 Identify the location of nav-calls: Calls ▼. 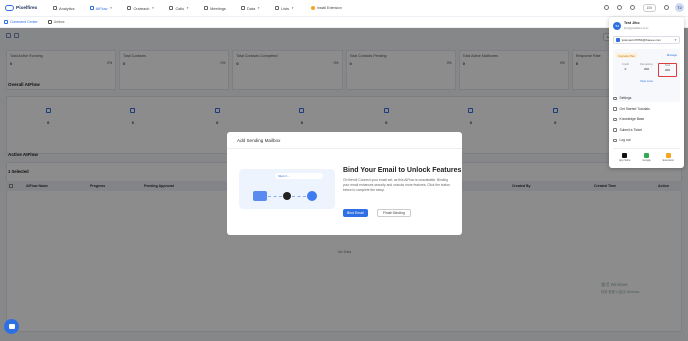
(179, 8).